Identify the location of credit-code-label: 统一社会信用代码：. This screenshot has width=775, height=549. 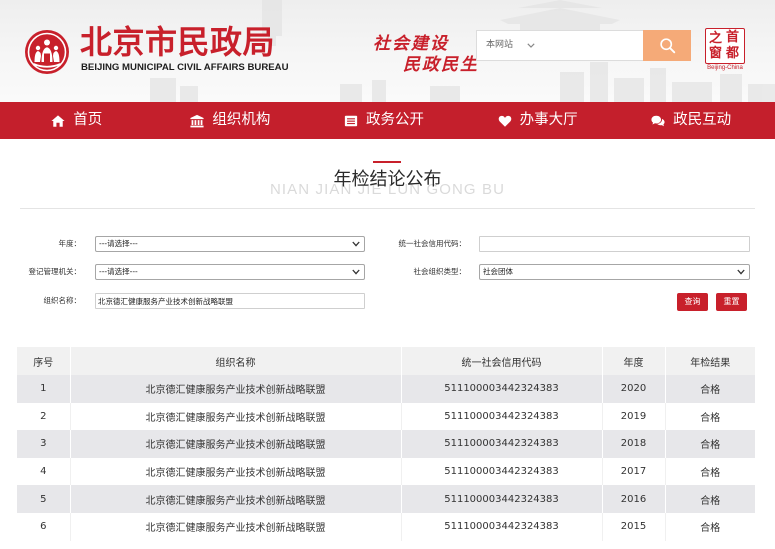
(432, 243).